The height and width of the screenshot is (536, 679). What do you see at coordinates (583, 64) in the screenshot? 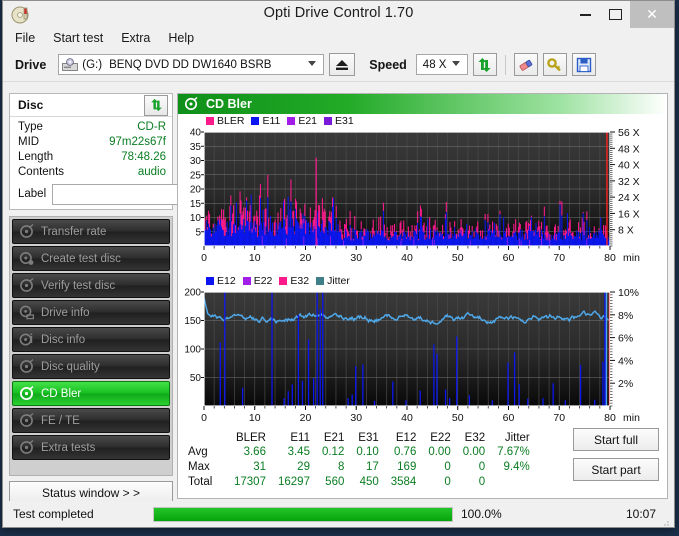
I see `save-button` at bounding box center [583, 64].